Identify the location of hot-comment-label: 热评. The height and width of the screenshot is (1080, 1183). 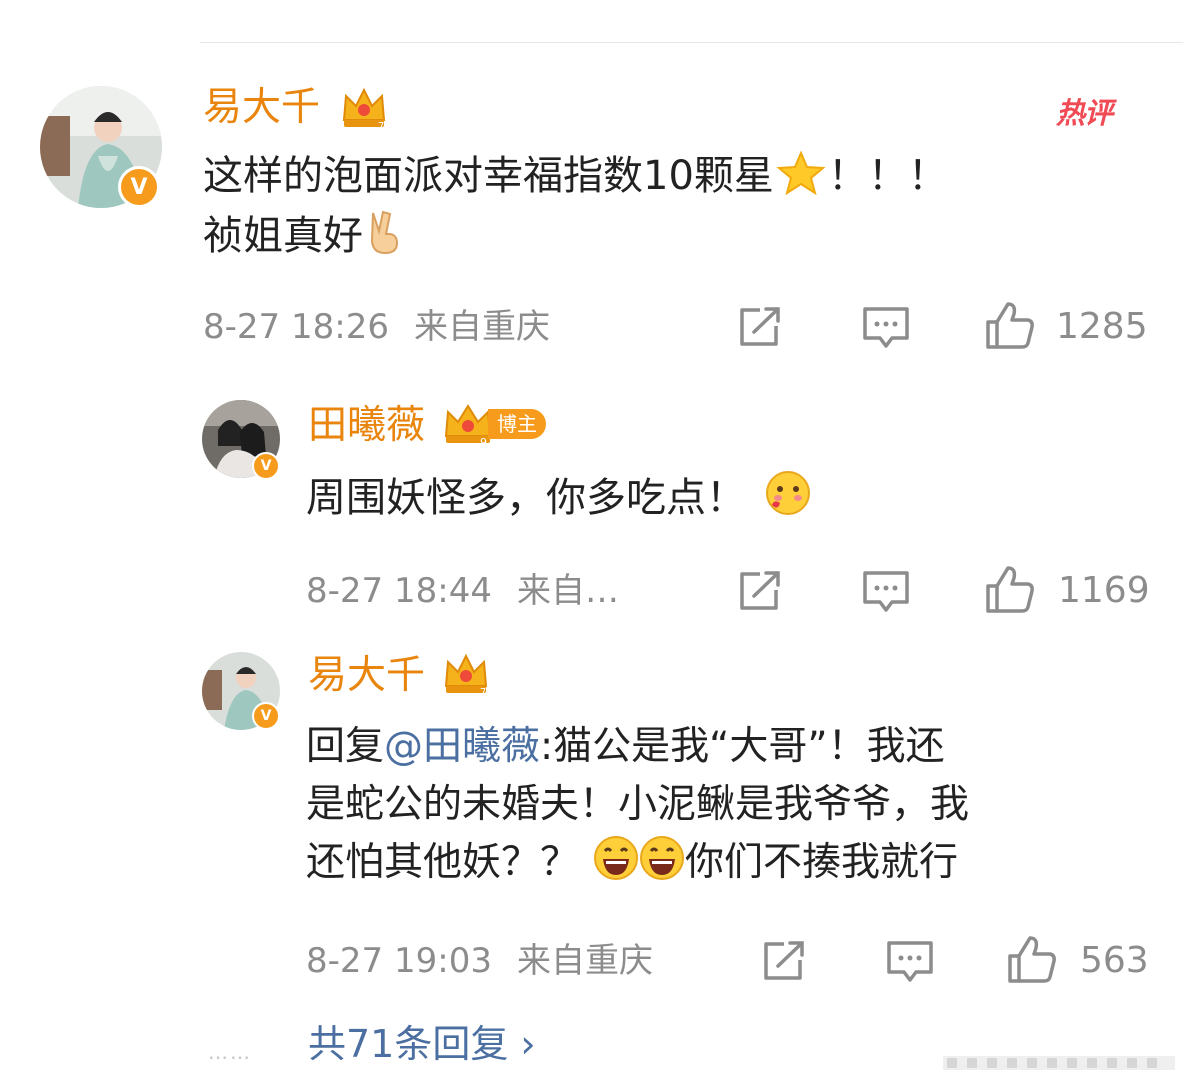
(1084, 113).